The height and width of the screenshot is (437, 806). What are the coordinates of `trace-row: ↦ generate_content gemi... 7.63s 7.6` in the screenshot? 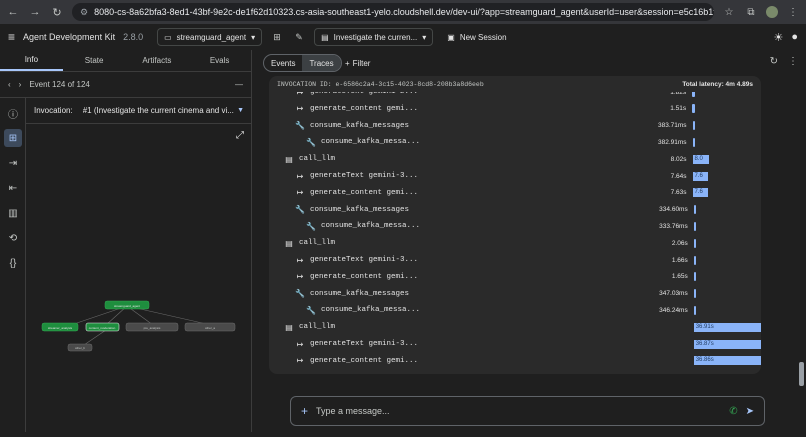 It's located at (515, 193).